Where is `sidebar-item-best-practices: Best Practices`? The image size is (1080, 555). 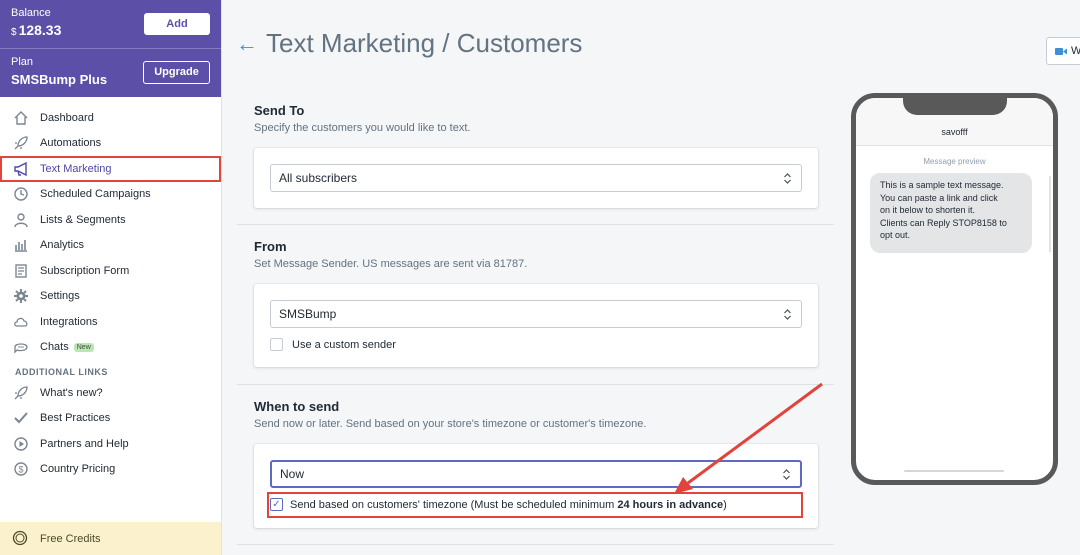 sidebar-item-best-practices: Best Practices is located at coordinates (110, 419).